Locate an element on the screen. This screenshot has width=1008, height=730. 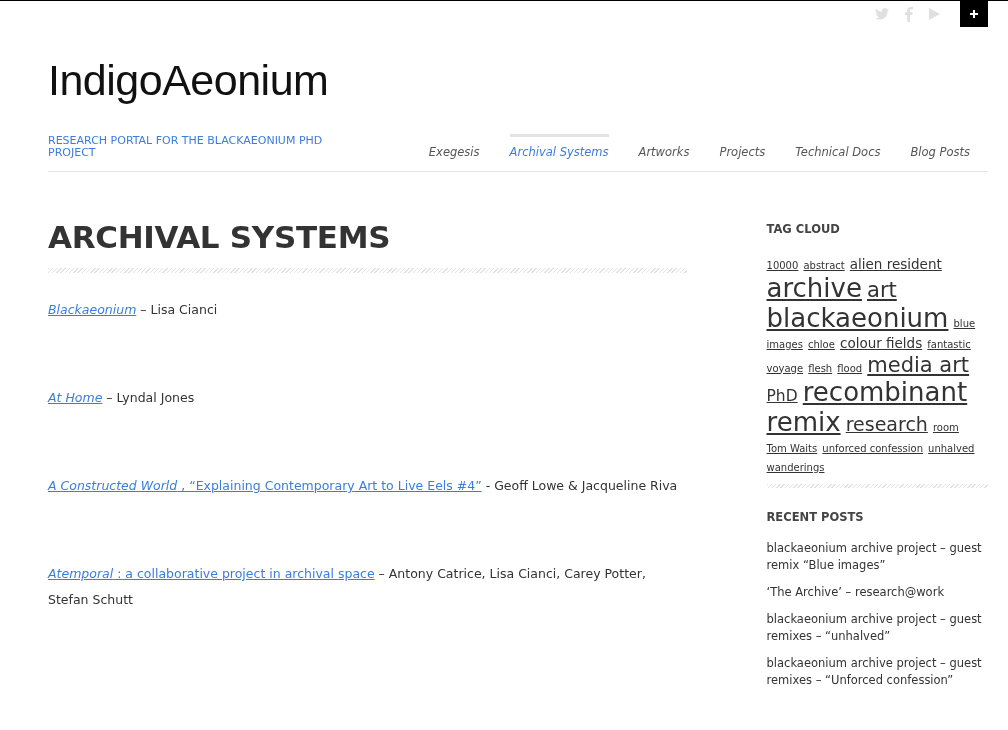
widget-title: TAG CLOUD is located at coordinates (803, 229).